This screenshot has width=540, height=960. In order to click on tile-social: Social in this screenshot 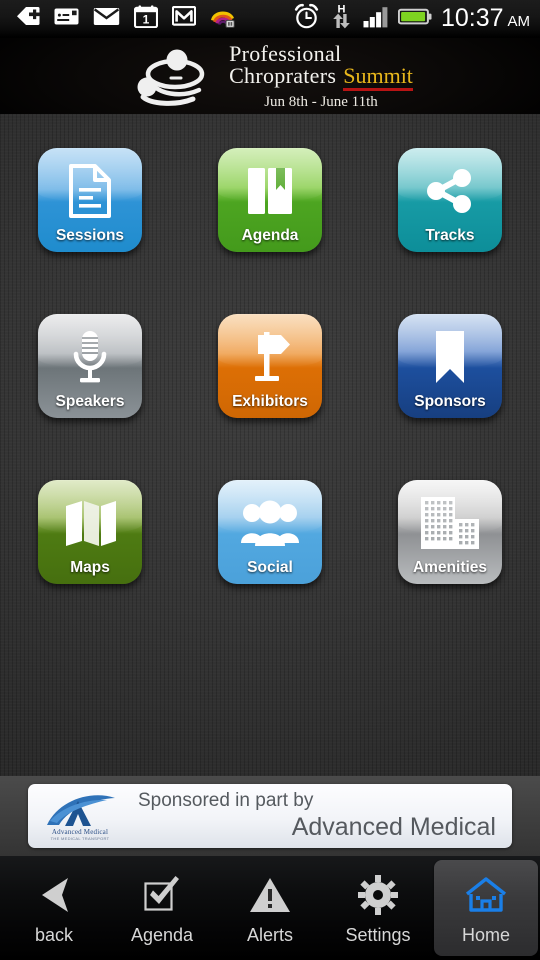, I will do `click(270, 532)`.